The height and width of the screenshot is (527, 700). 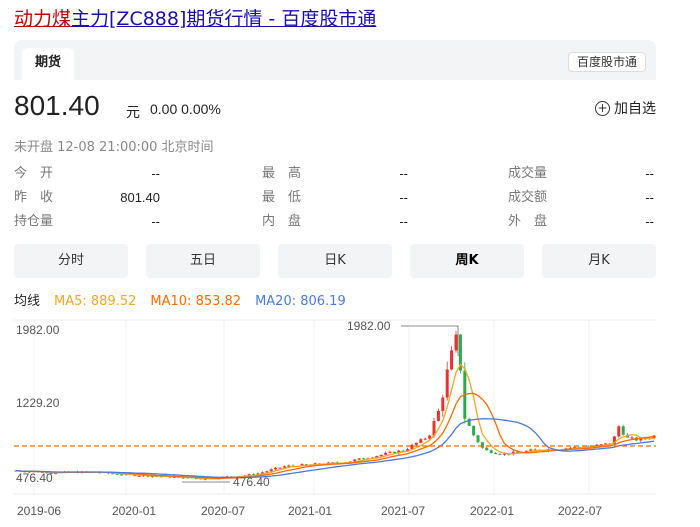 What do you see at coordinates (34, 197) in the screenshot?
I see `stat-label: 昨 收` at bounding box center [34, 197].